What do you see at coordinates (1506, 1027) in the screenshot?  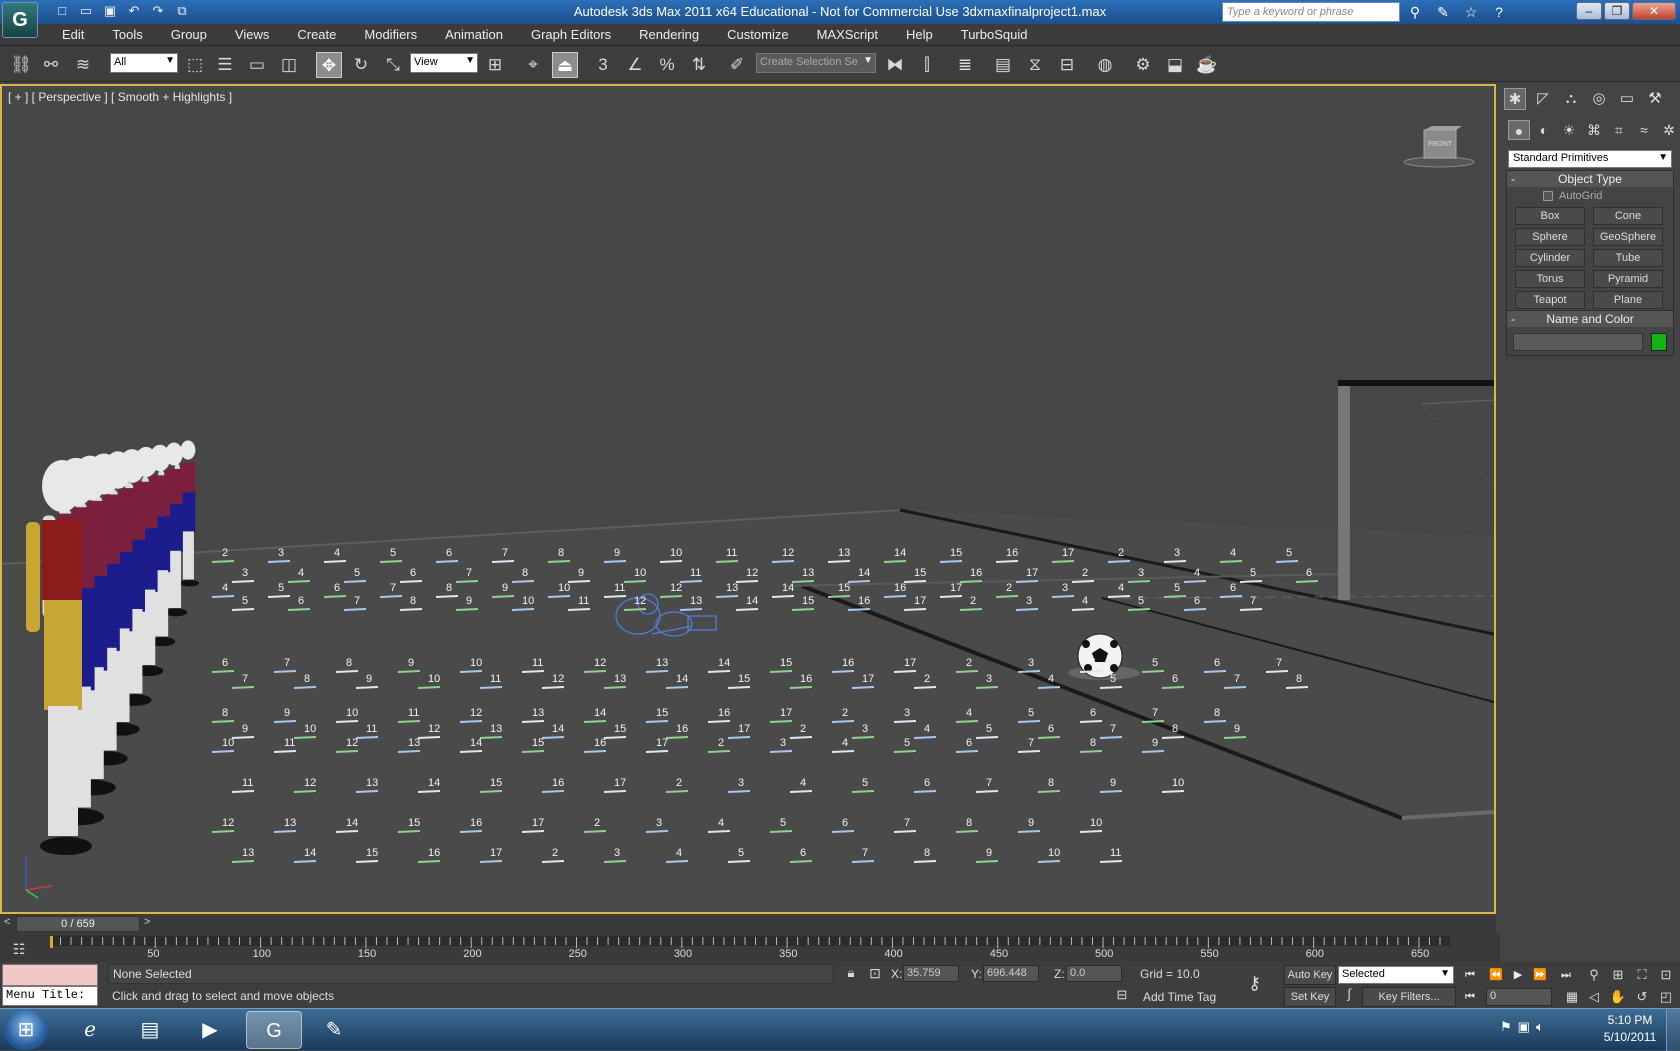 I see `action-center-icon: ⚑` at bounding box center [1506, 1027].